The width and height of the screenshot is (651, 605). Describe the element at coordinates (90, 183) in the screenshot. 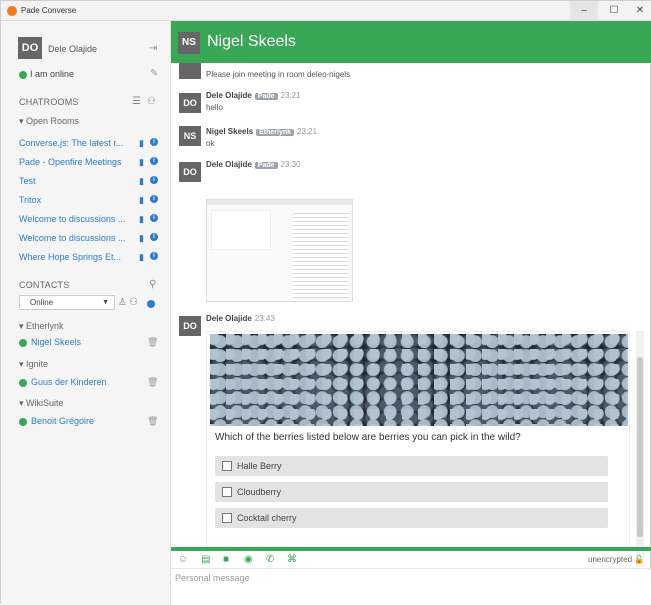

I see `room-item: Test ▮ i` at that location.